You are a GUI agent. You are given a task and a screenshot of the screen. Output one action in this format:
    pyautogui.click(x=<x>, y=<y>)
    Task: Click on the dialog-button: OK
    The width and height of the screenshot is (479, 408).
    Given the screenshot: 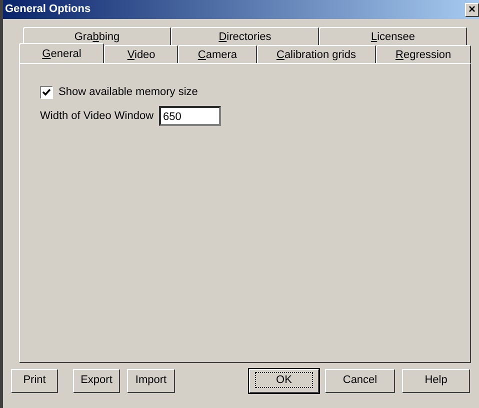 What is the action you would take?
    pyautogui.click(x=284, y=380)
    